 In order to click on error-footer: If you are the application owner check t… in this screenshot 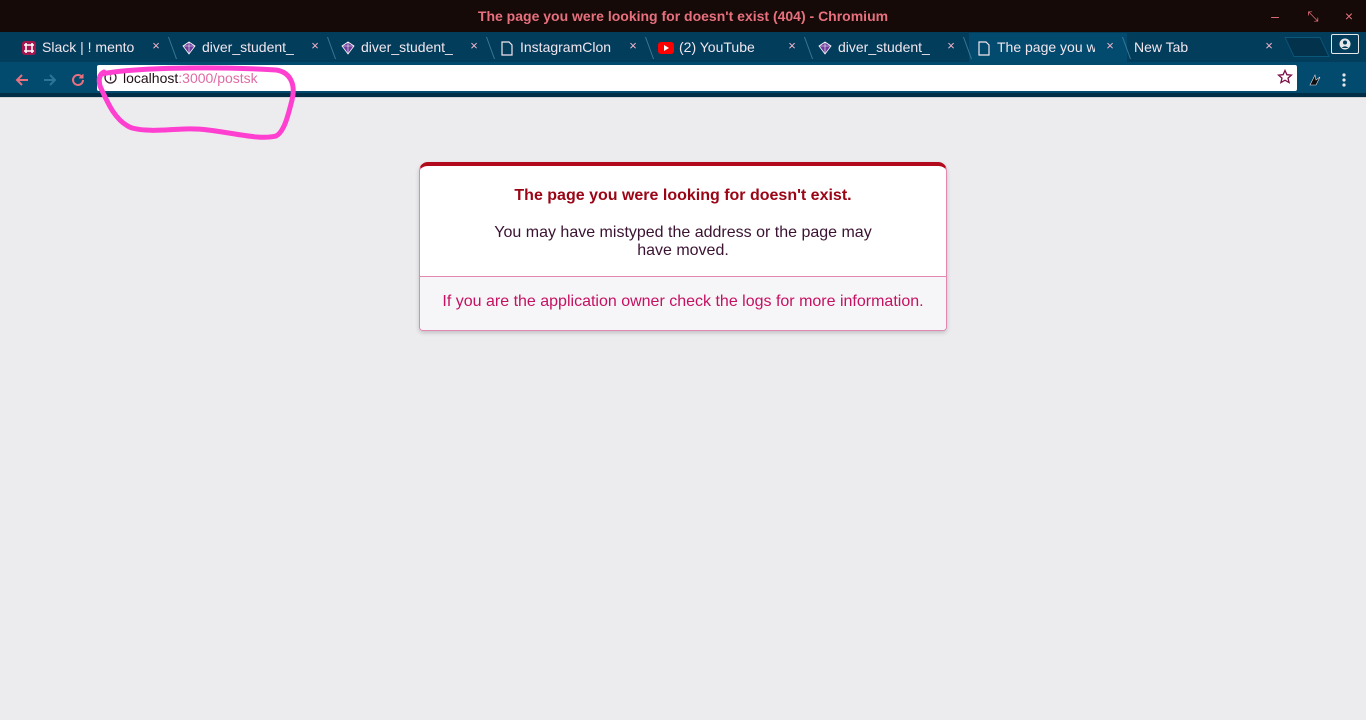, I will do `click(683, 303)`.